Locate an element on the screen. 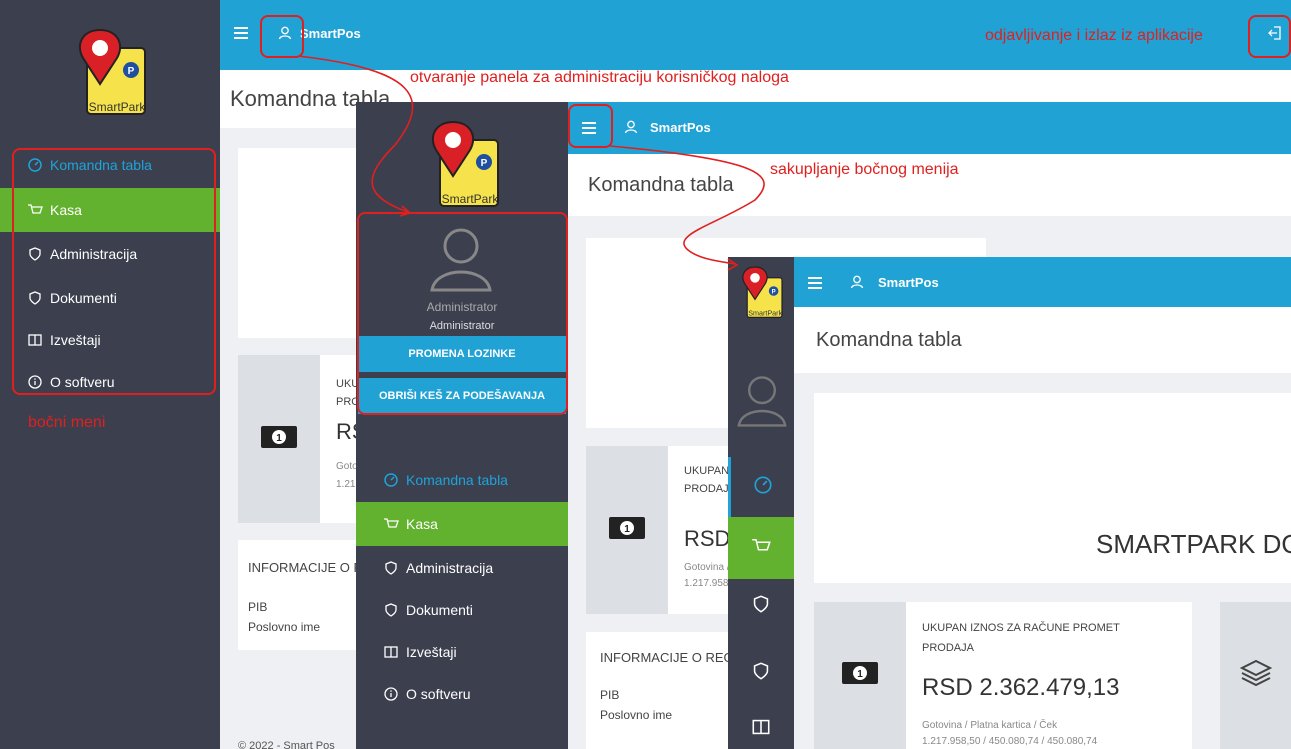  page-header: Komandna tabla is located at coordinates (1042, 340).